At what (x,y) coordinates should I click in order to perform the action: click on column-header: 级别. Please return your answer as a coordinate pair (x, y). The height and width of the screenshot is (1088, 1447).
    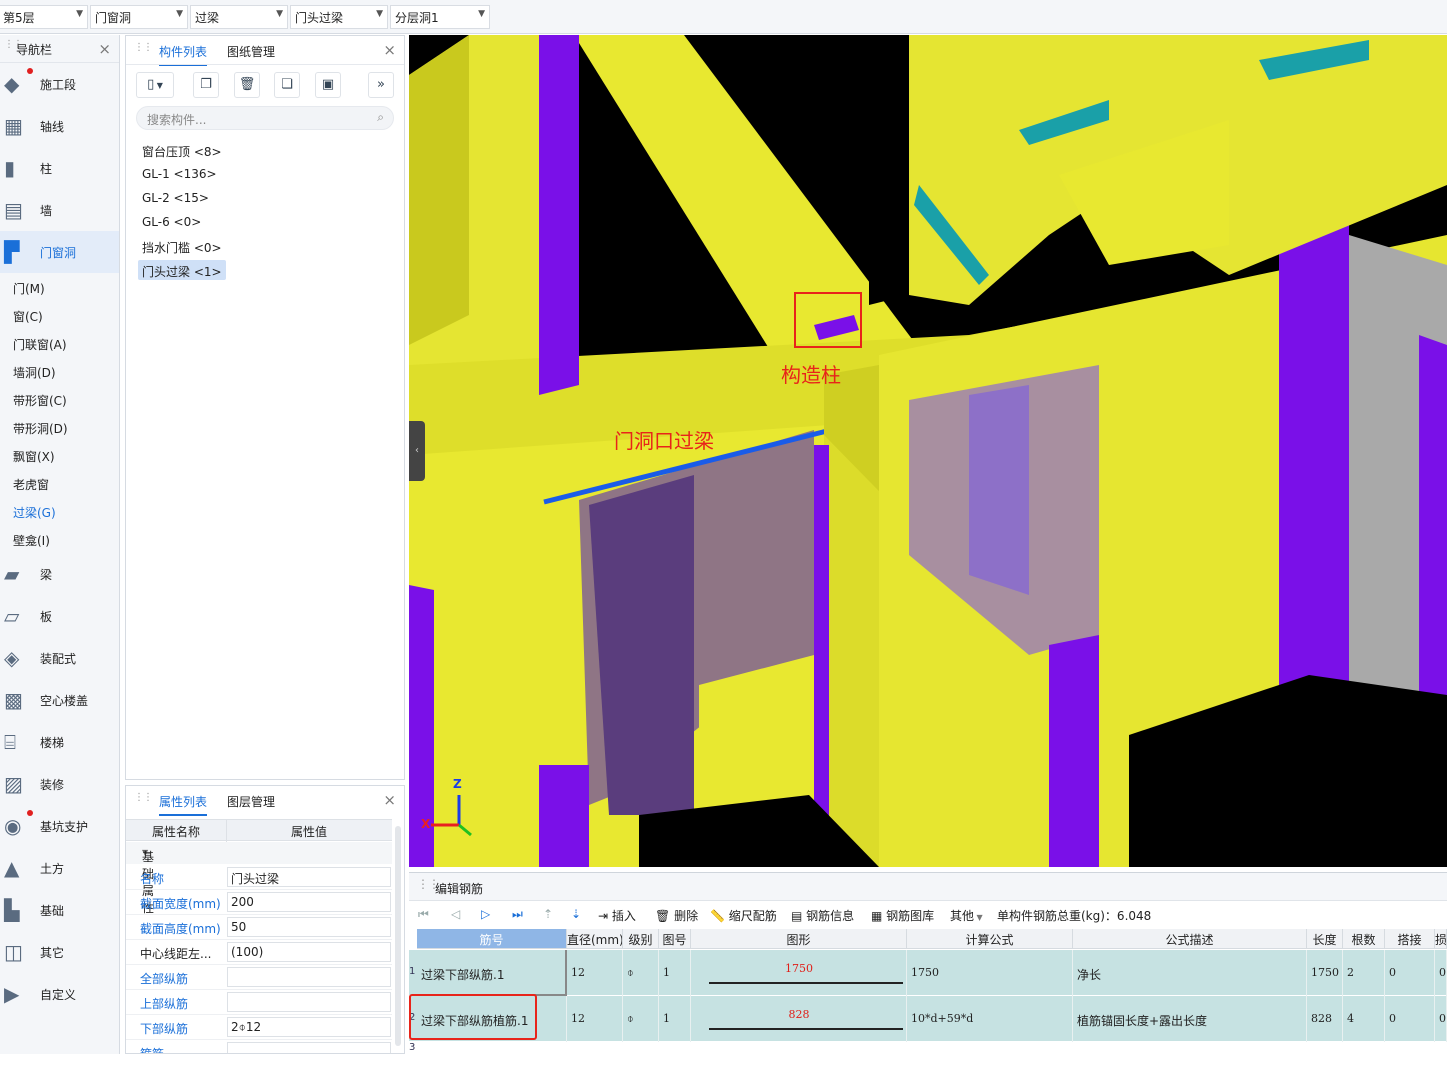
    Looking at the image, I should click on (641, 939).